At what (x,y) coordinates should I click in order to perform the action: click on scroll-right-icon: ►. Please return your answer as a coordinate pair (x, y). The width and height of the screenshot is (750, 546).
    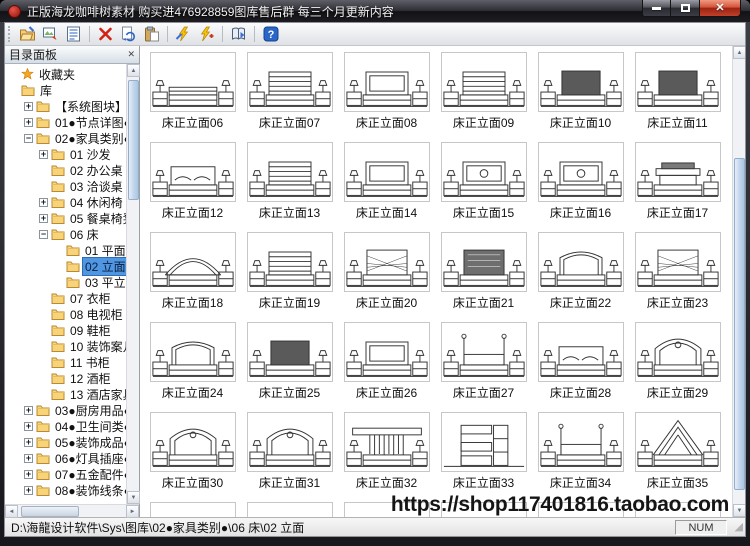
    Looking at the image, I should click on (132, 511).